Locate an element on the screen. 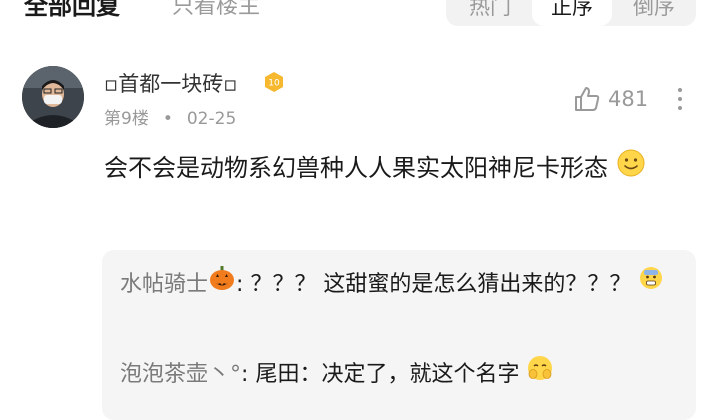  sort-hot-button: 热门 is located at coordinates (490, 13).